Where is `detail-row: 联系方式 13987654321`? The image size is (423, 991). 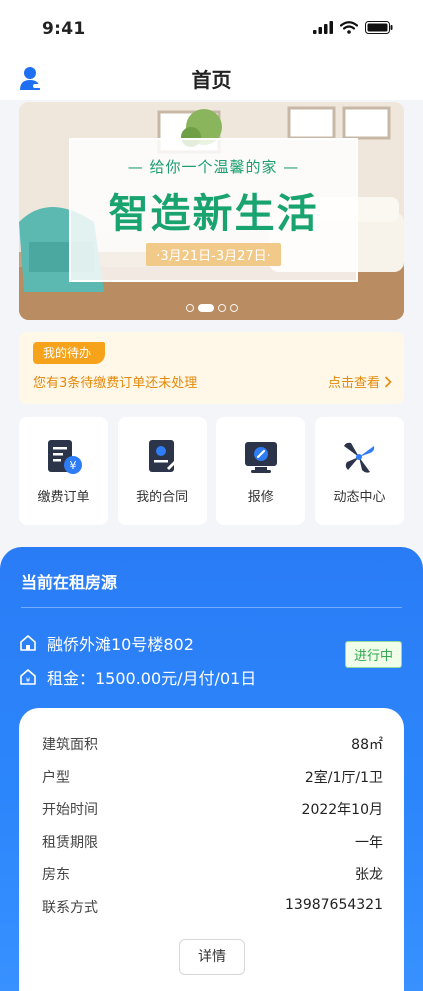
detail-row: 联系方式 13987654321 is located at coordinates (212, 907).